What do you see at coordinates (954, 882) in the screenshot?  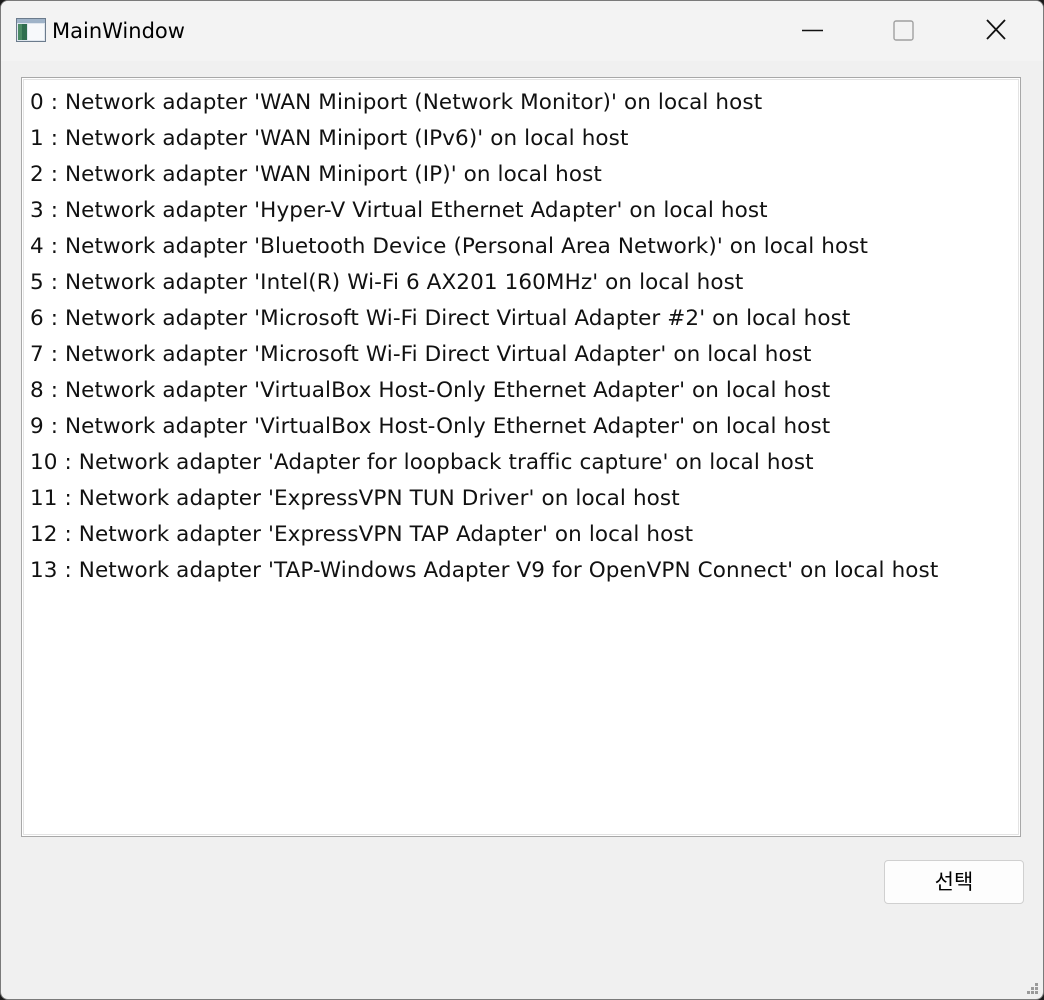 I see `select-button: 선택` at bounding box center [954, 882].